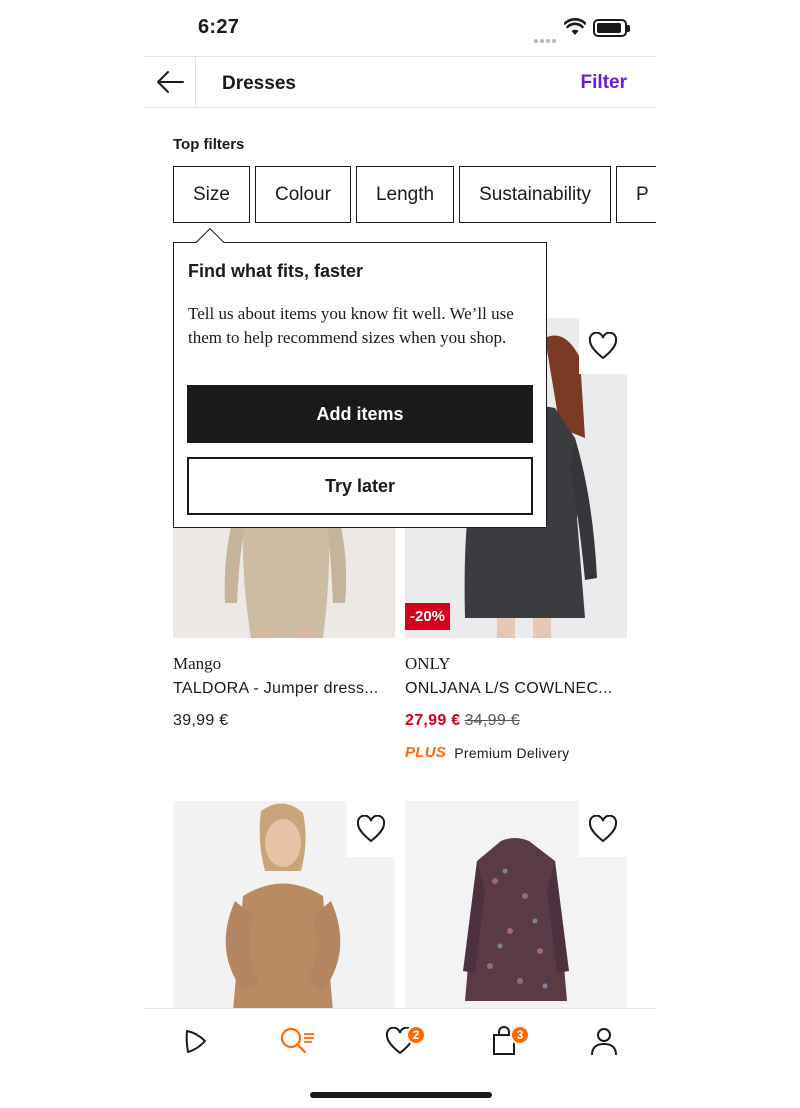 This screenshot has height=1108, width=800. I want to click on page-title: Dresses, so click(259, 83).